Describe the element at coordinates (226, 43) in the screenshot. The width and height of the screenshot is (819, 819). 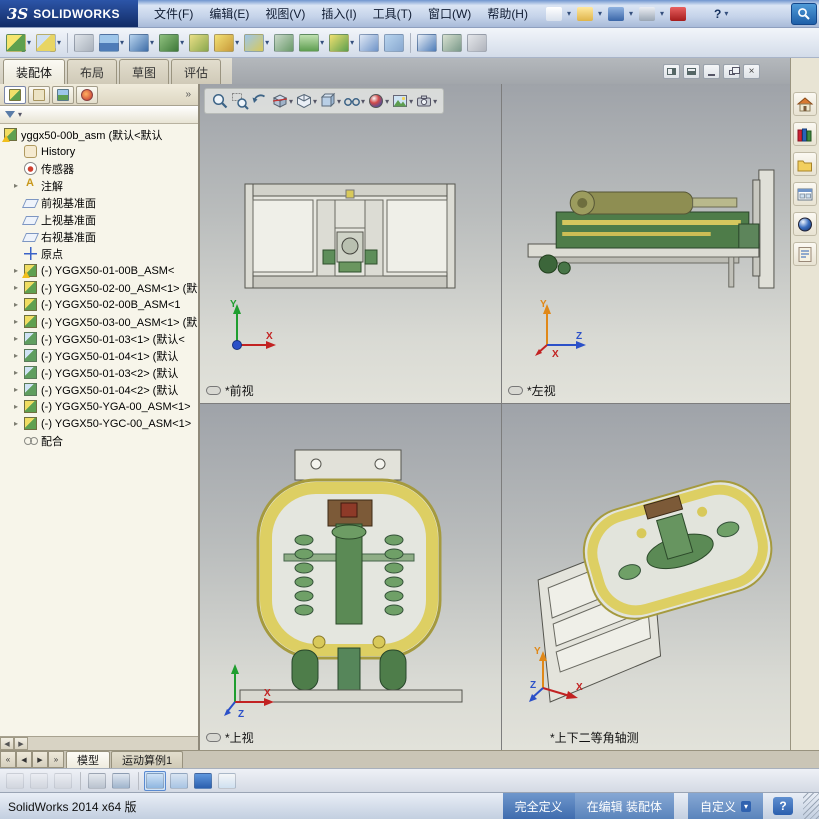
I see `assembly-features-icon: ▾` at that location.